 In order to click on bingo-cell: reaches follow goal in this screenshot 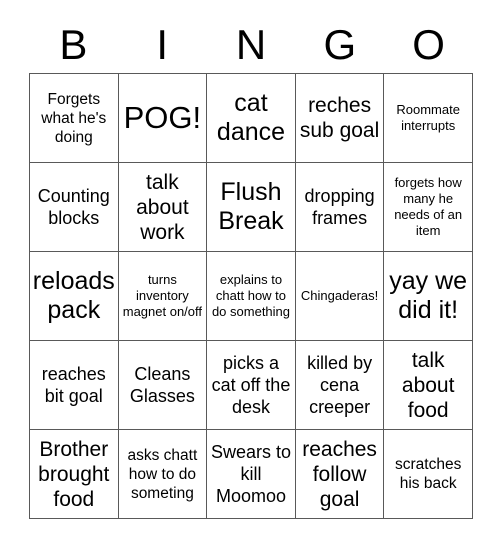, I will do `click(340, 474)`.